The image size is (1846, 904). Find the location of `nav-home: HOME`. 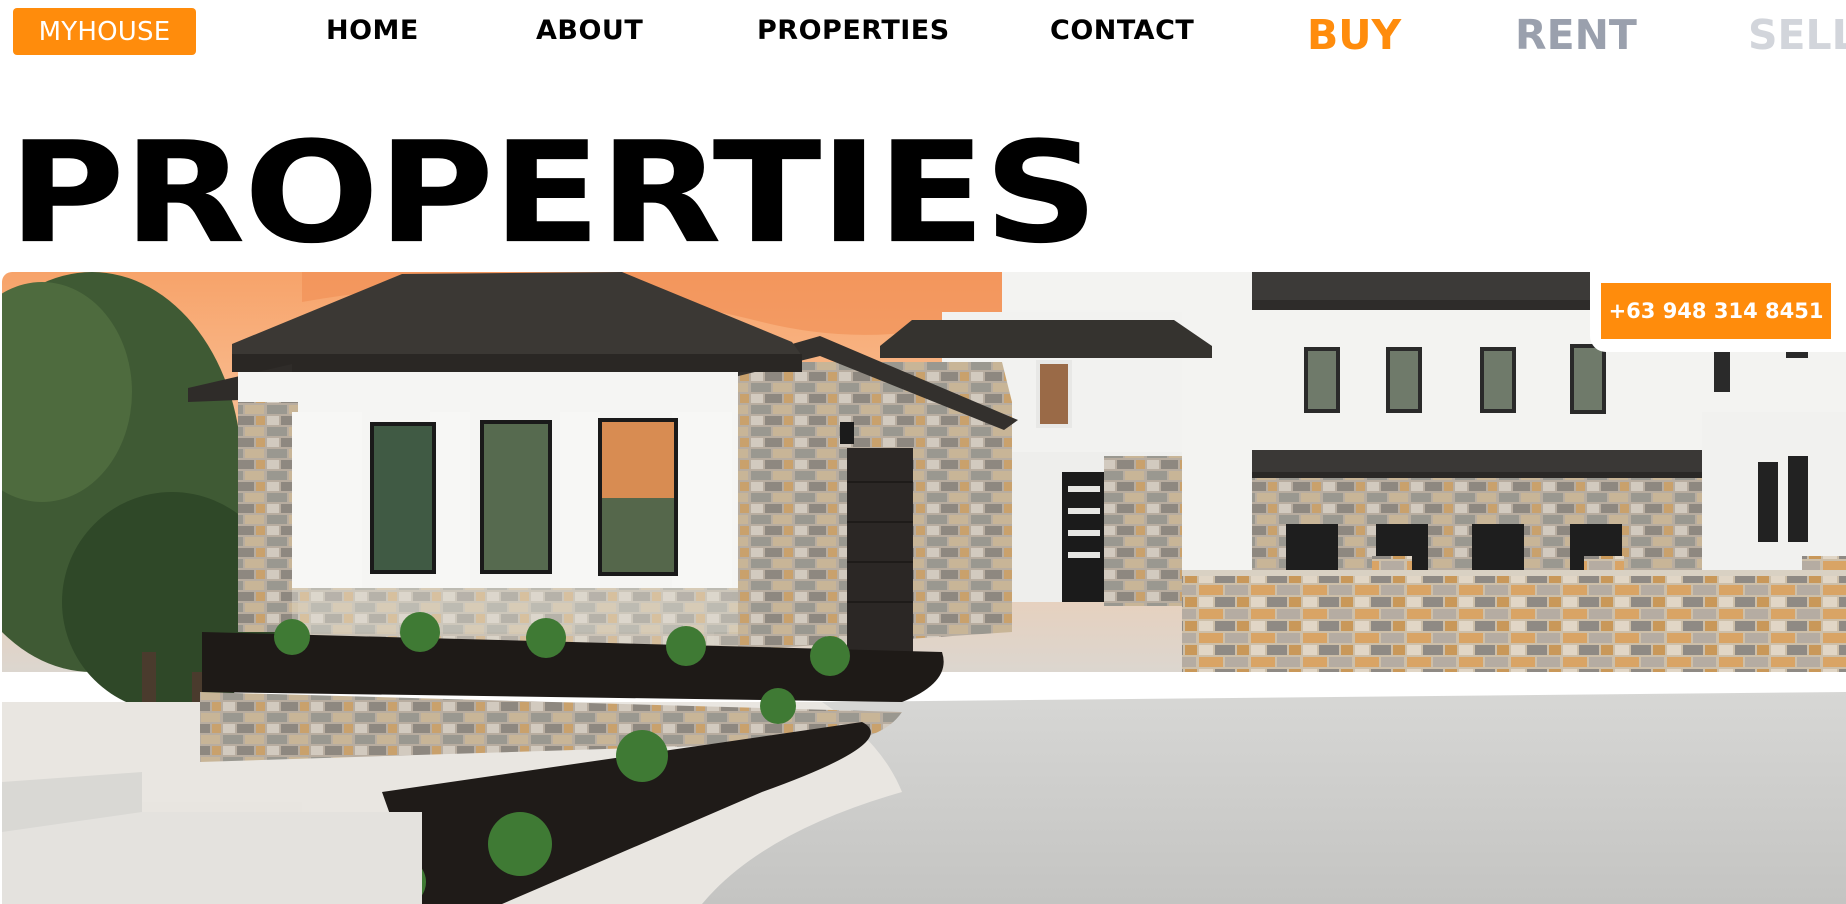

nav-home: HOME is located at coordinates (372, 30).